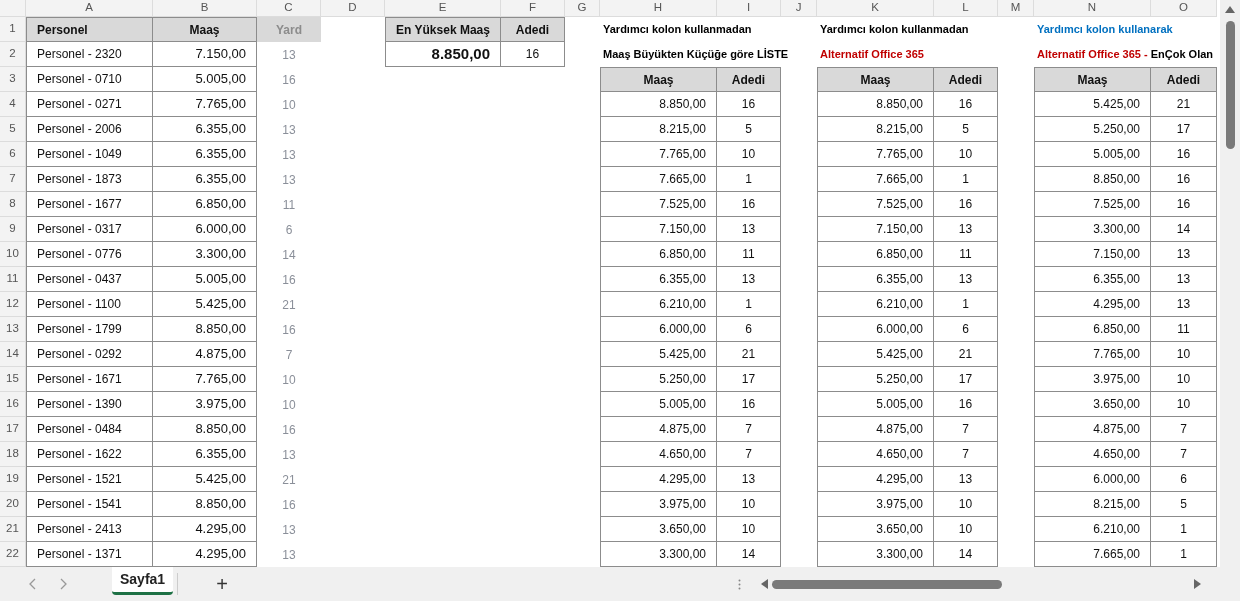 The height and width of the screenshot is (601, 1240). Describe the element at coordinates (1197, 584) in the screenshot. I see `scroll-right-icon` at that location.